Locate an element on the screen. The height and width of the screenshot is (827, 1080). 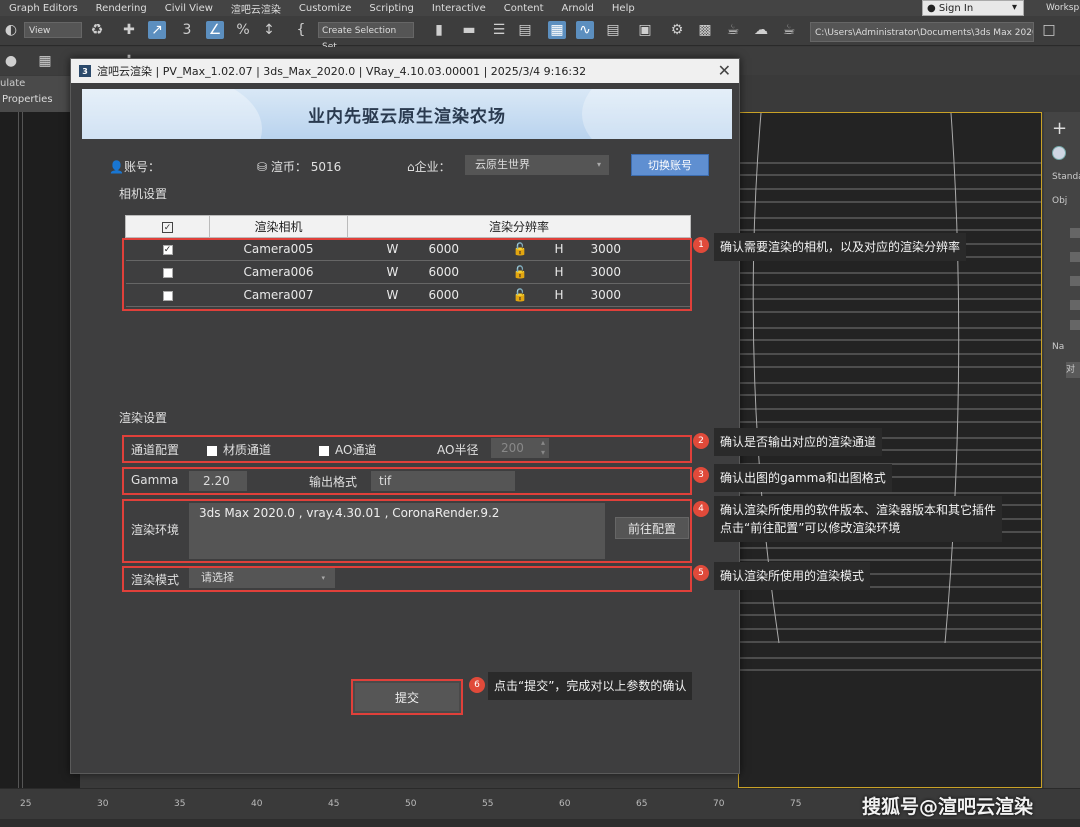
render-cloud-icon: ☁ is located at coordinates (761, 30).